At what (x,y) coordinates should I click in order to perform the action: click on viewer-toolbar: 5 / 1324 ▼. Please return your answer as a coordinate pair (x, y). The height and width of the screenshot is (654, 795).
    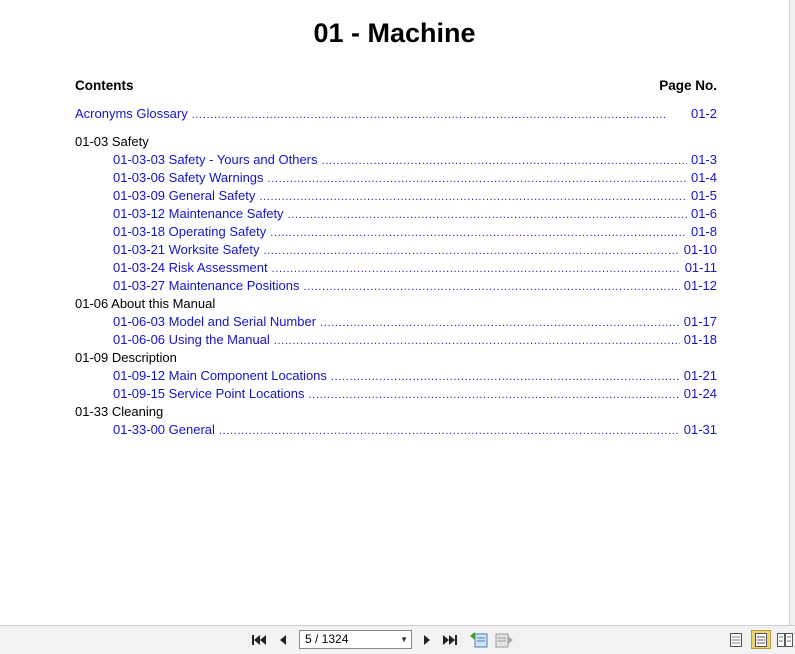
    Looking at the image, I should click on (397, 639).